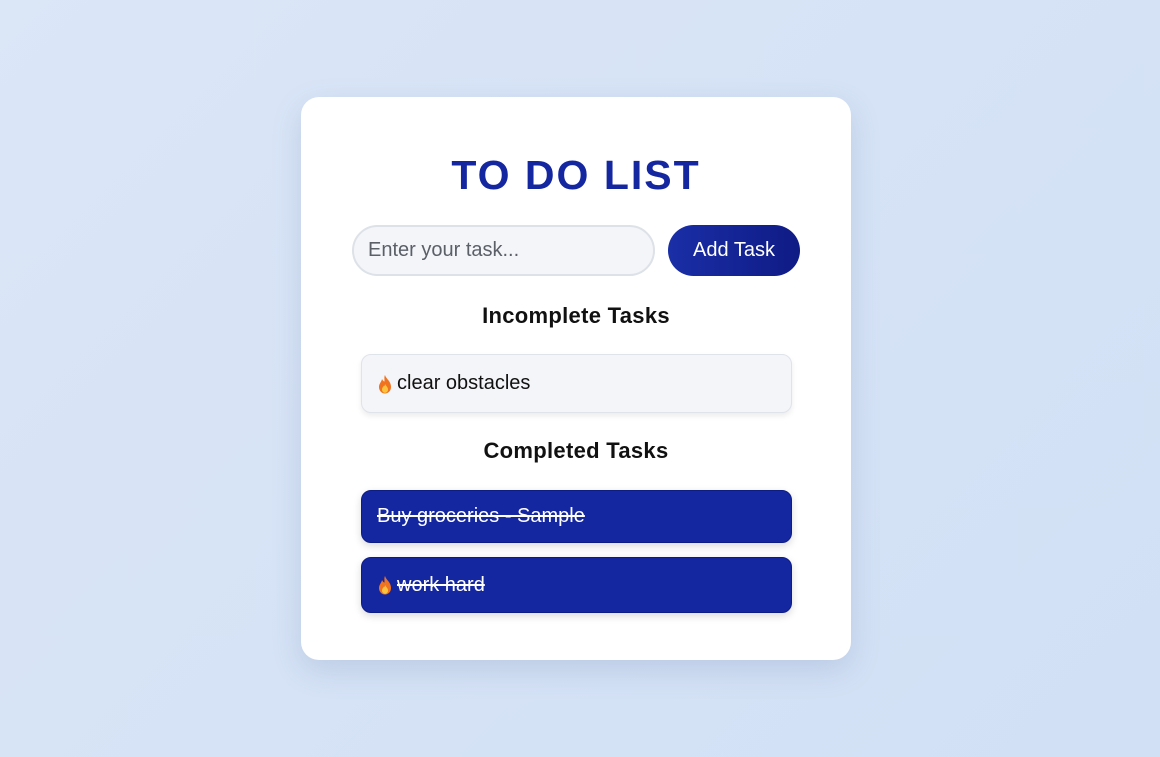 The height and width of the screenshot is (757, 1160). Describe the element at coordinates (734, 250) in the screenshot. I see `add-task-button: Add Task` at that location.